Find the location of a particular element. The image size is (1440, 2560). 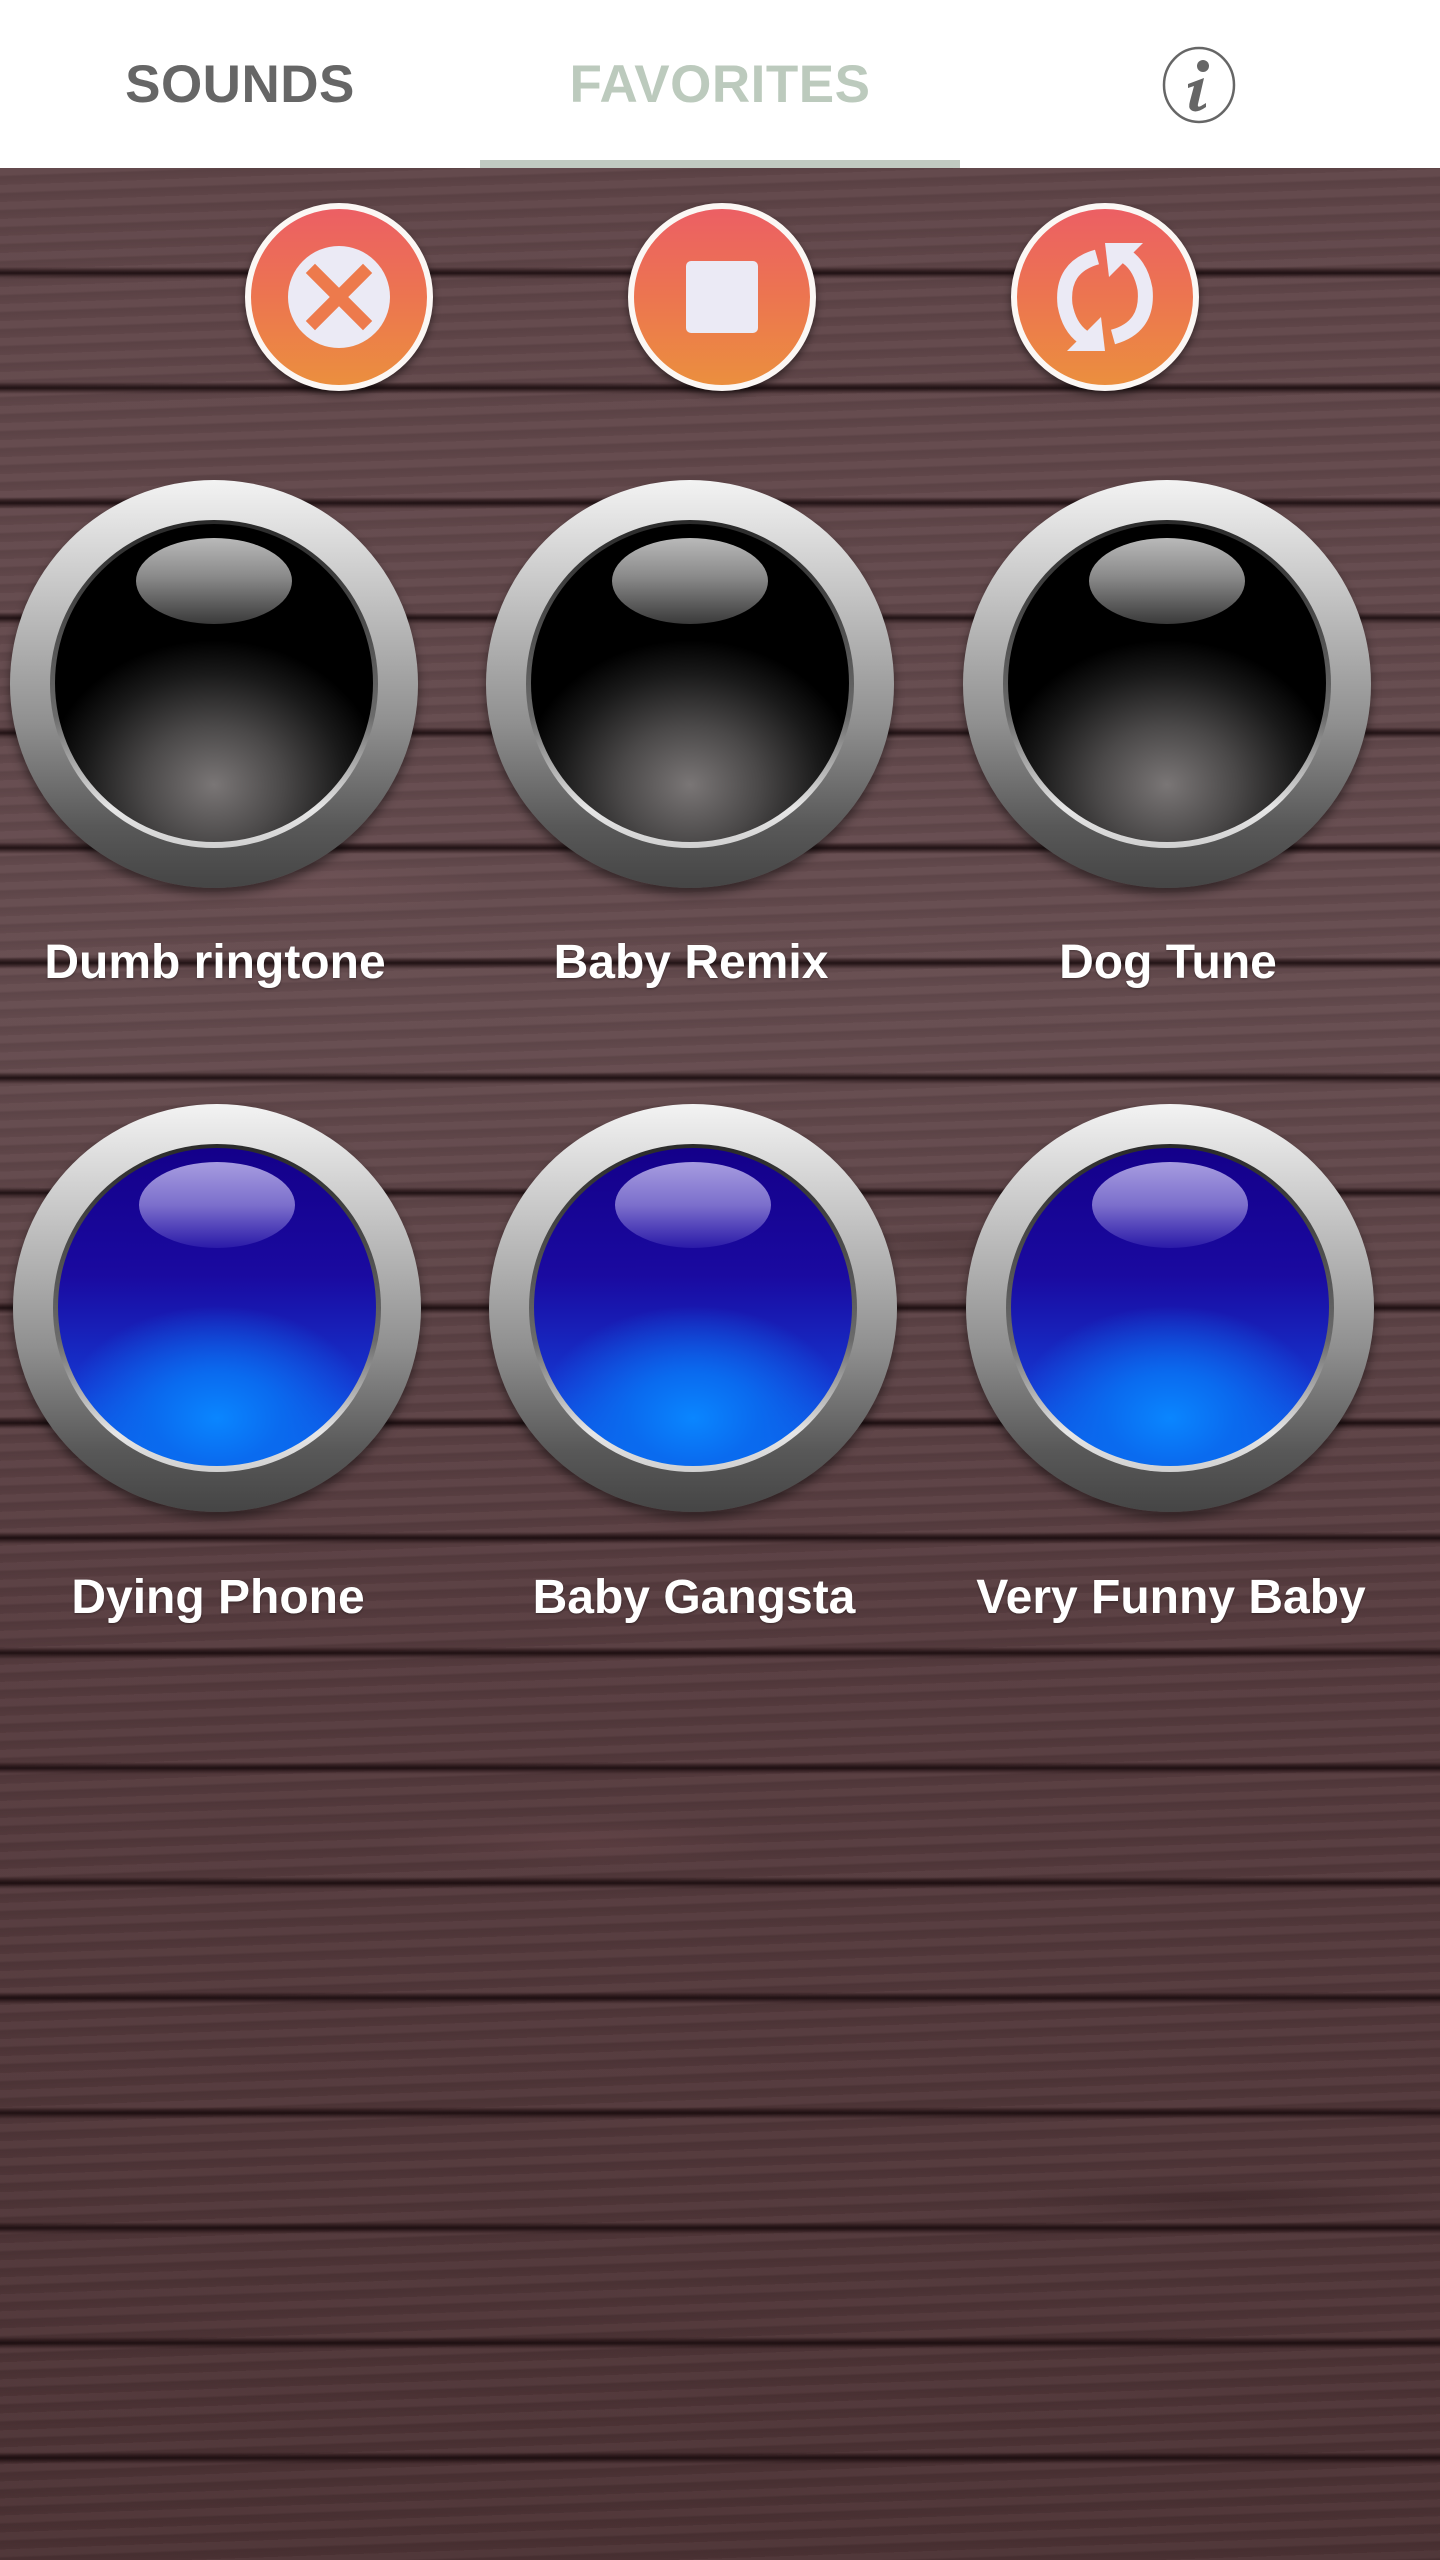

sound-button-dumb-ringtone: Dumb ringtone is located at coordinates (215, 760).